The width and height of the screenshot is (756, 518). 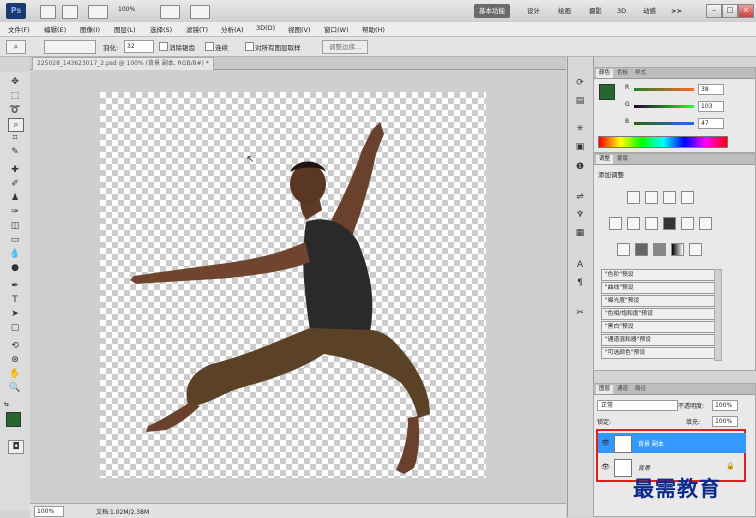 I want to click on layer-name: 背景 副本, so click(x=651, y=443).